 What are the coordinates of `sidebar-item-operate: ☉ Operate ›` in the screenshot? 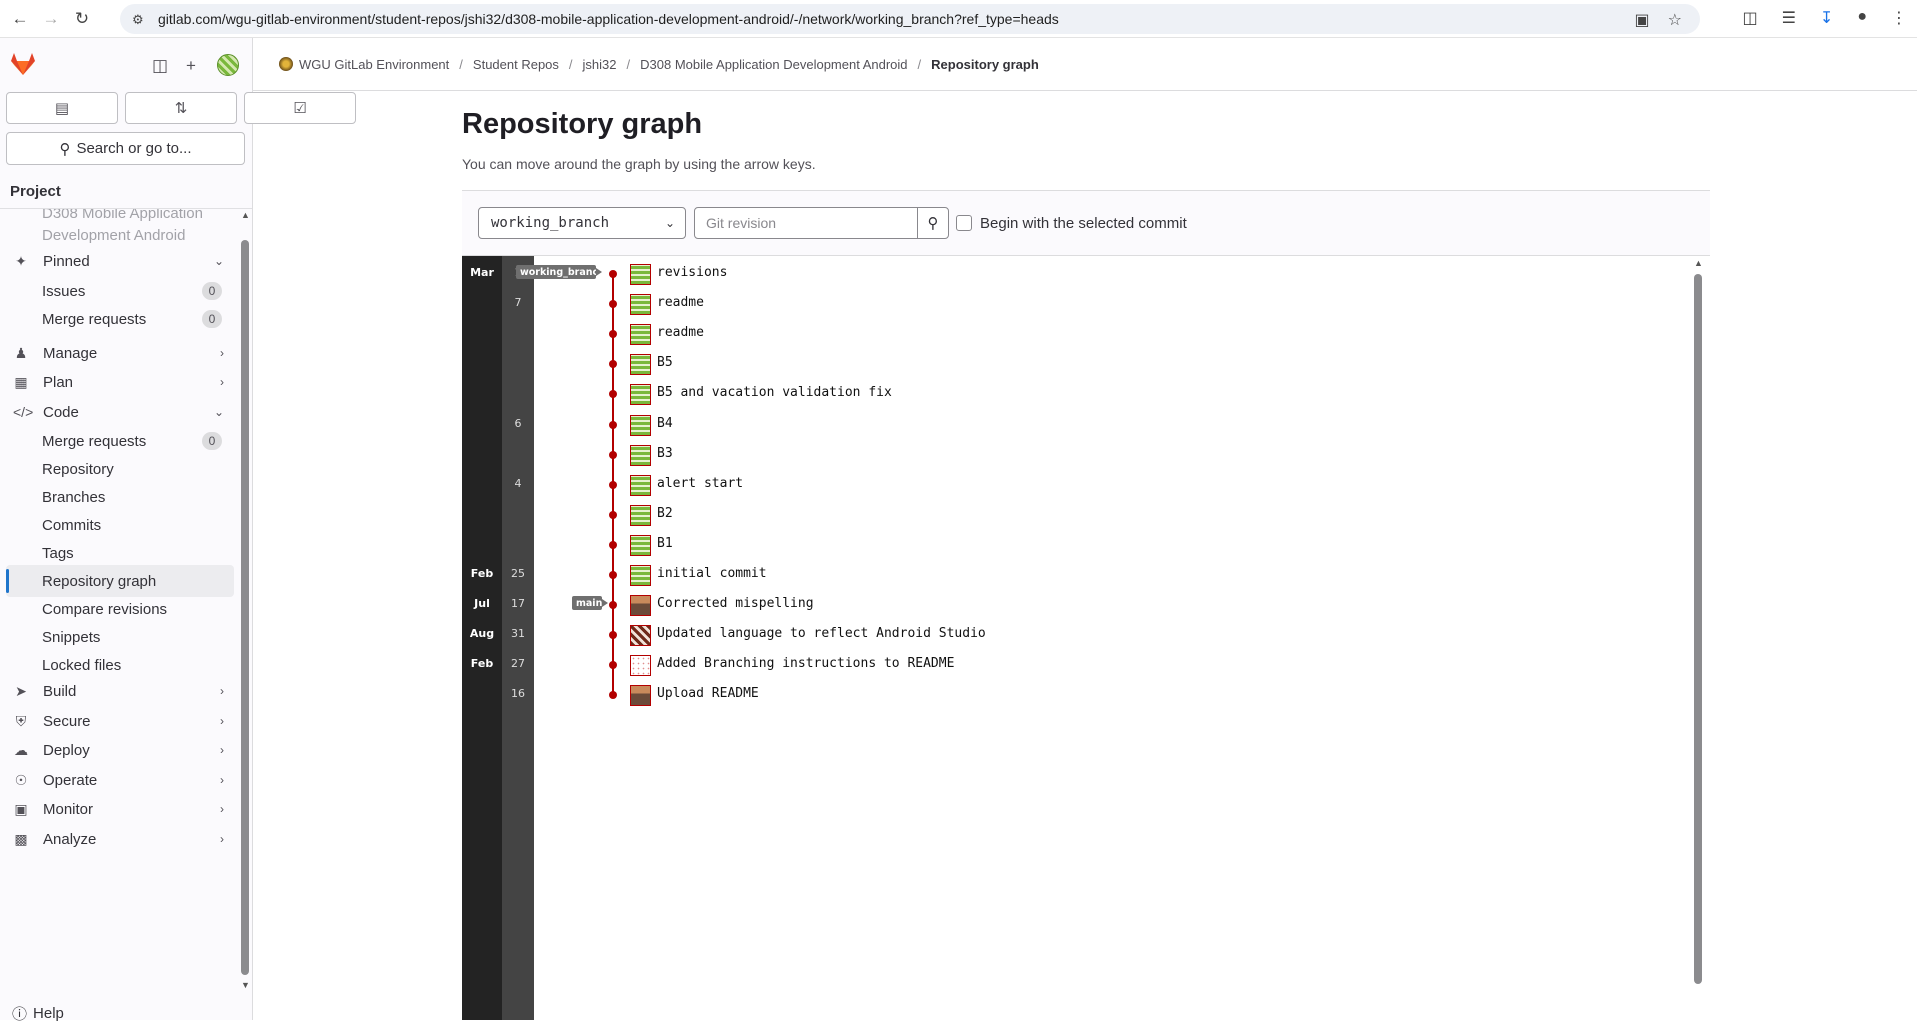 It's located at (120, 780).